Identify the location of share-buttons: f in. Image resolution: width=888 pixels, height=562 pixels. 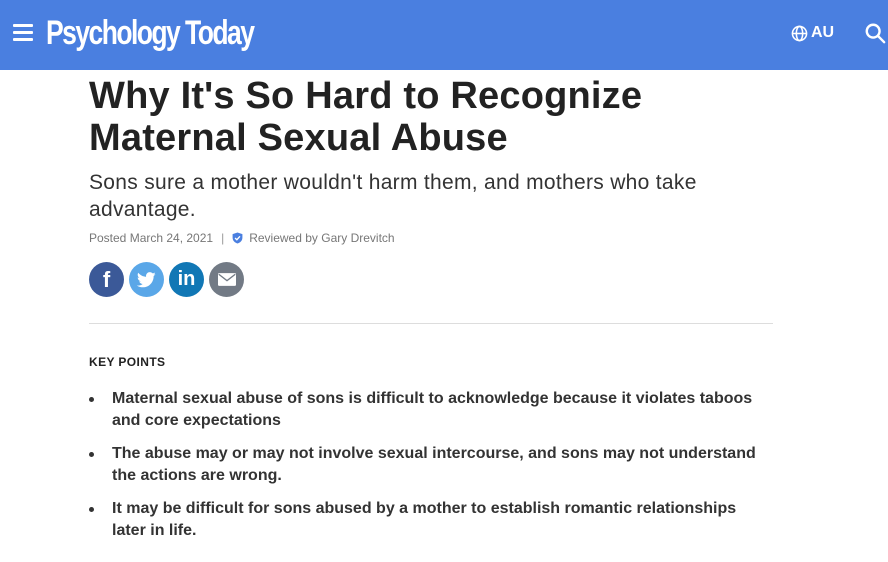
(434, 279).